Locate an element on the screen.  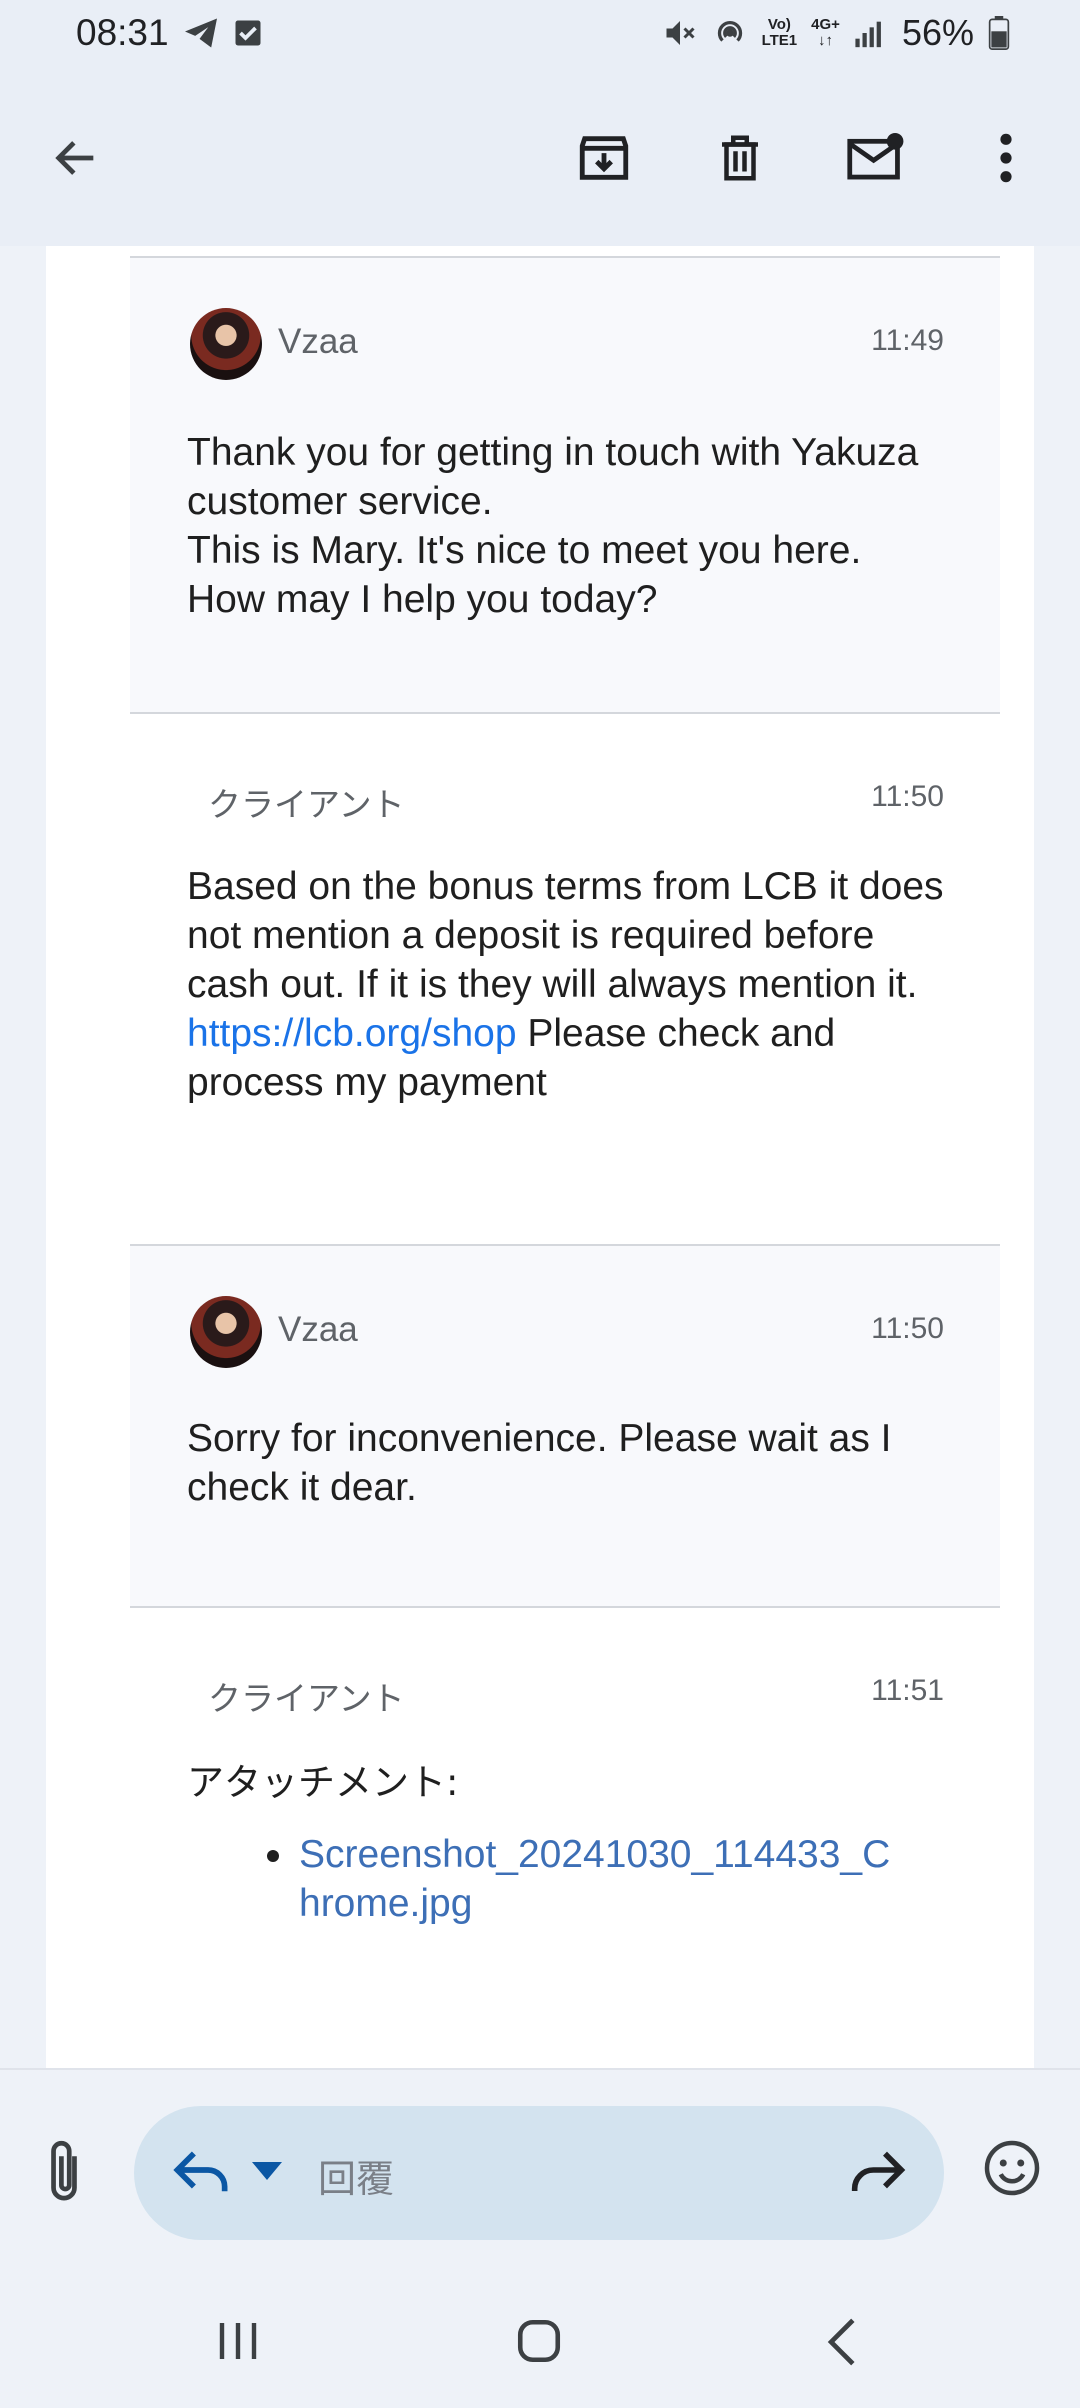
hotspot-icon is located at coordinates (729, 31).